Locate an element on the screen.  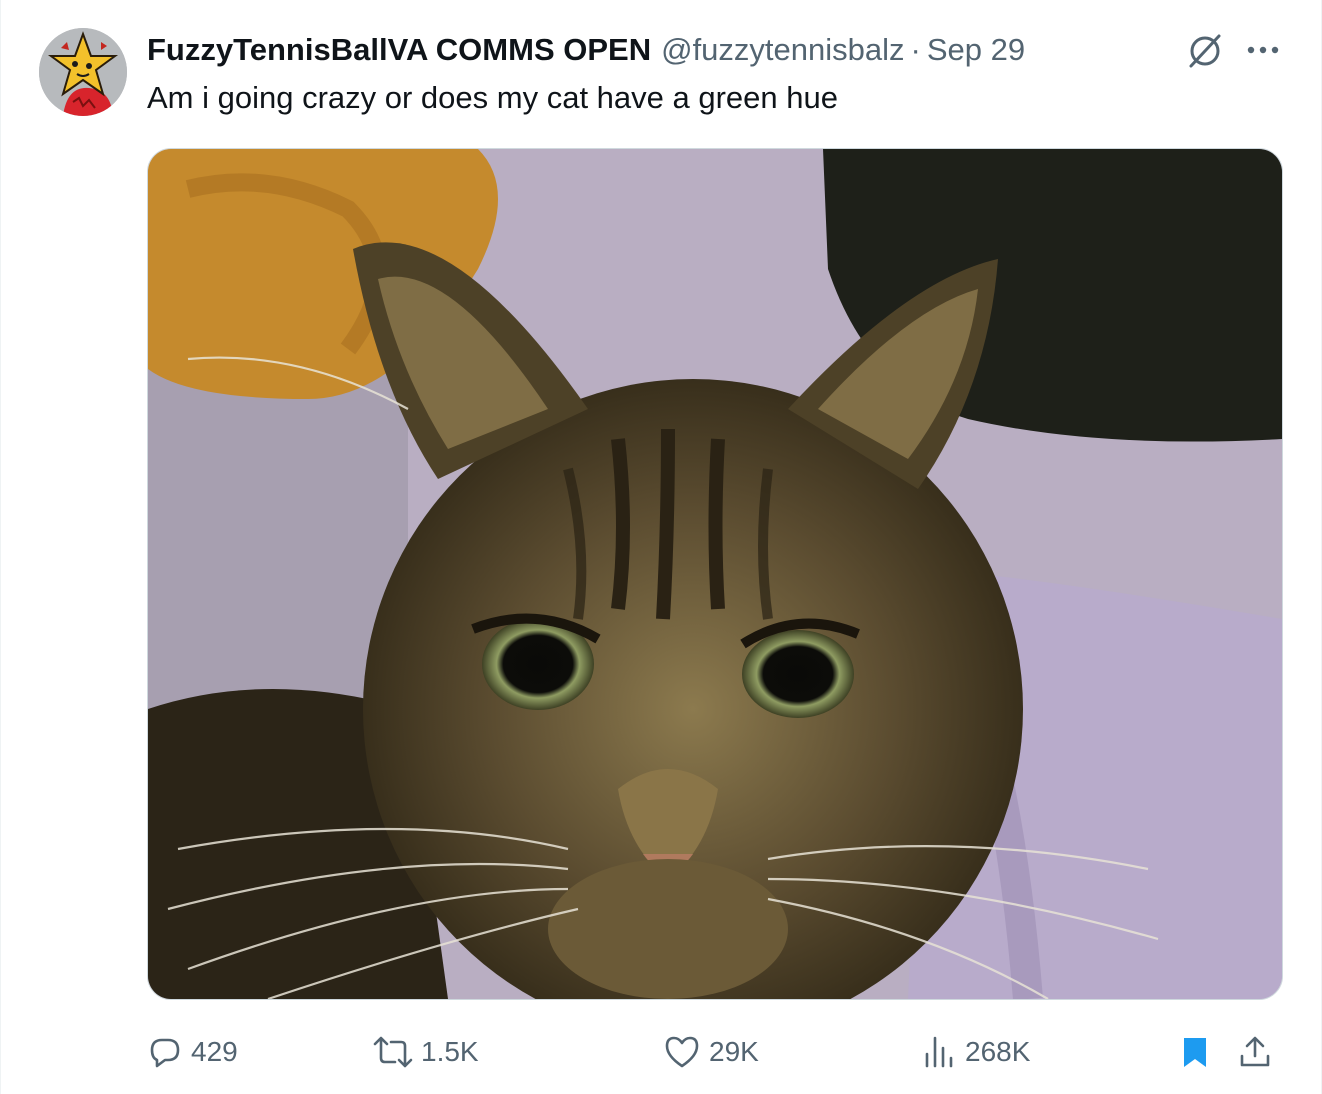
like-icon is located at coordinates (682, 1052).